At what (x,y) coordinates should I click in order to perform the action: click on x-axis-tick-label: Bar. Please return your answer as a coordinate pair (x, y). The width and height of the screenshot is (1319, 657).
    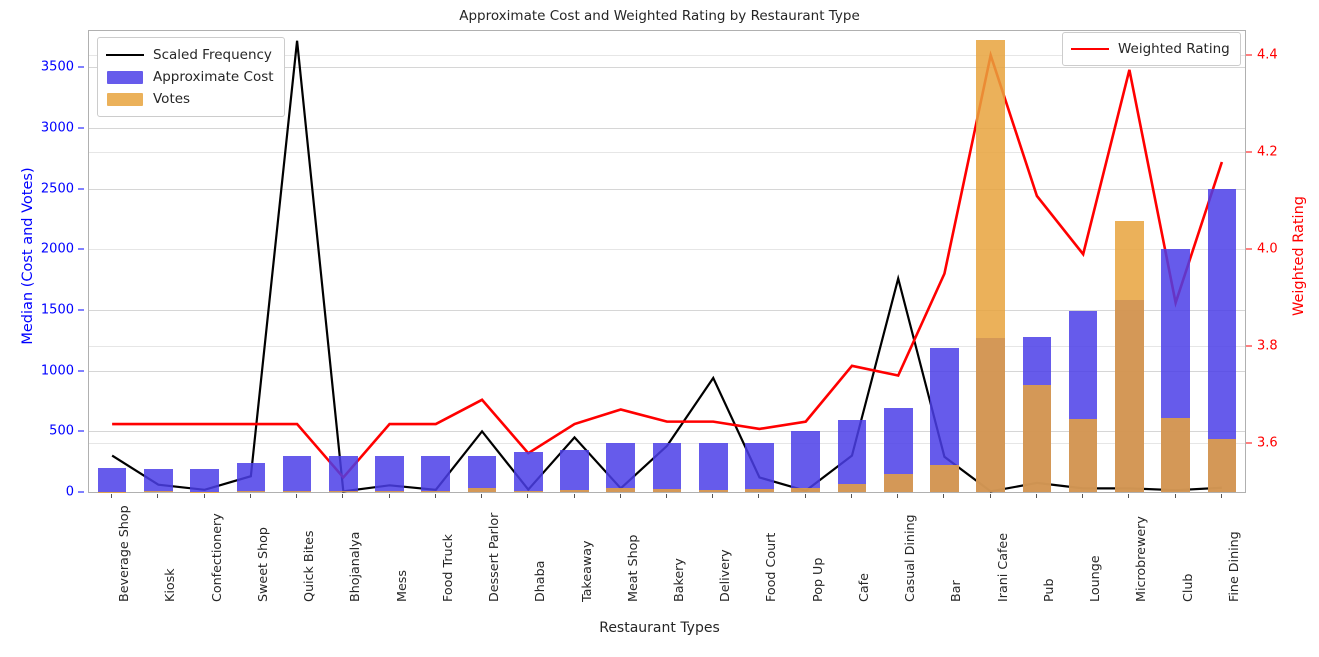
    Looking at the image, I should click on (956, 591).